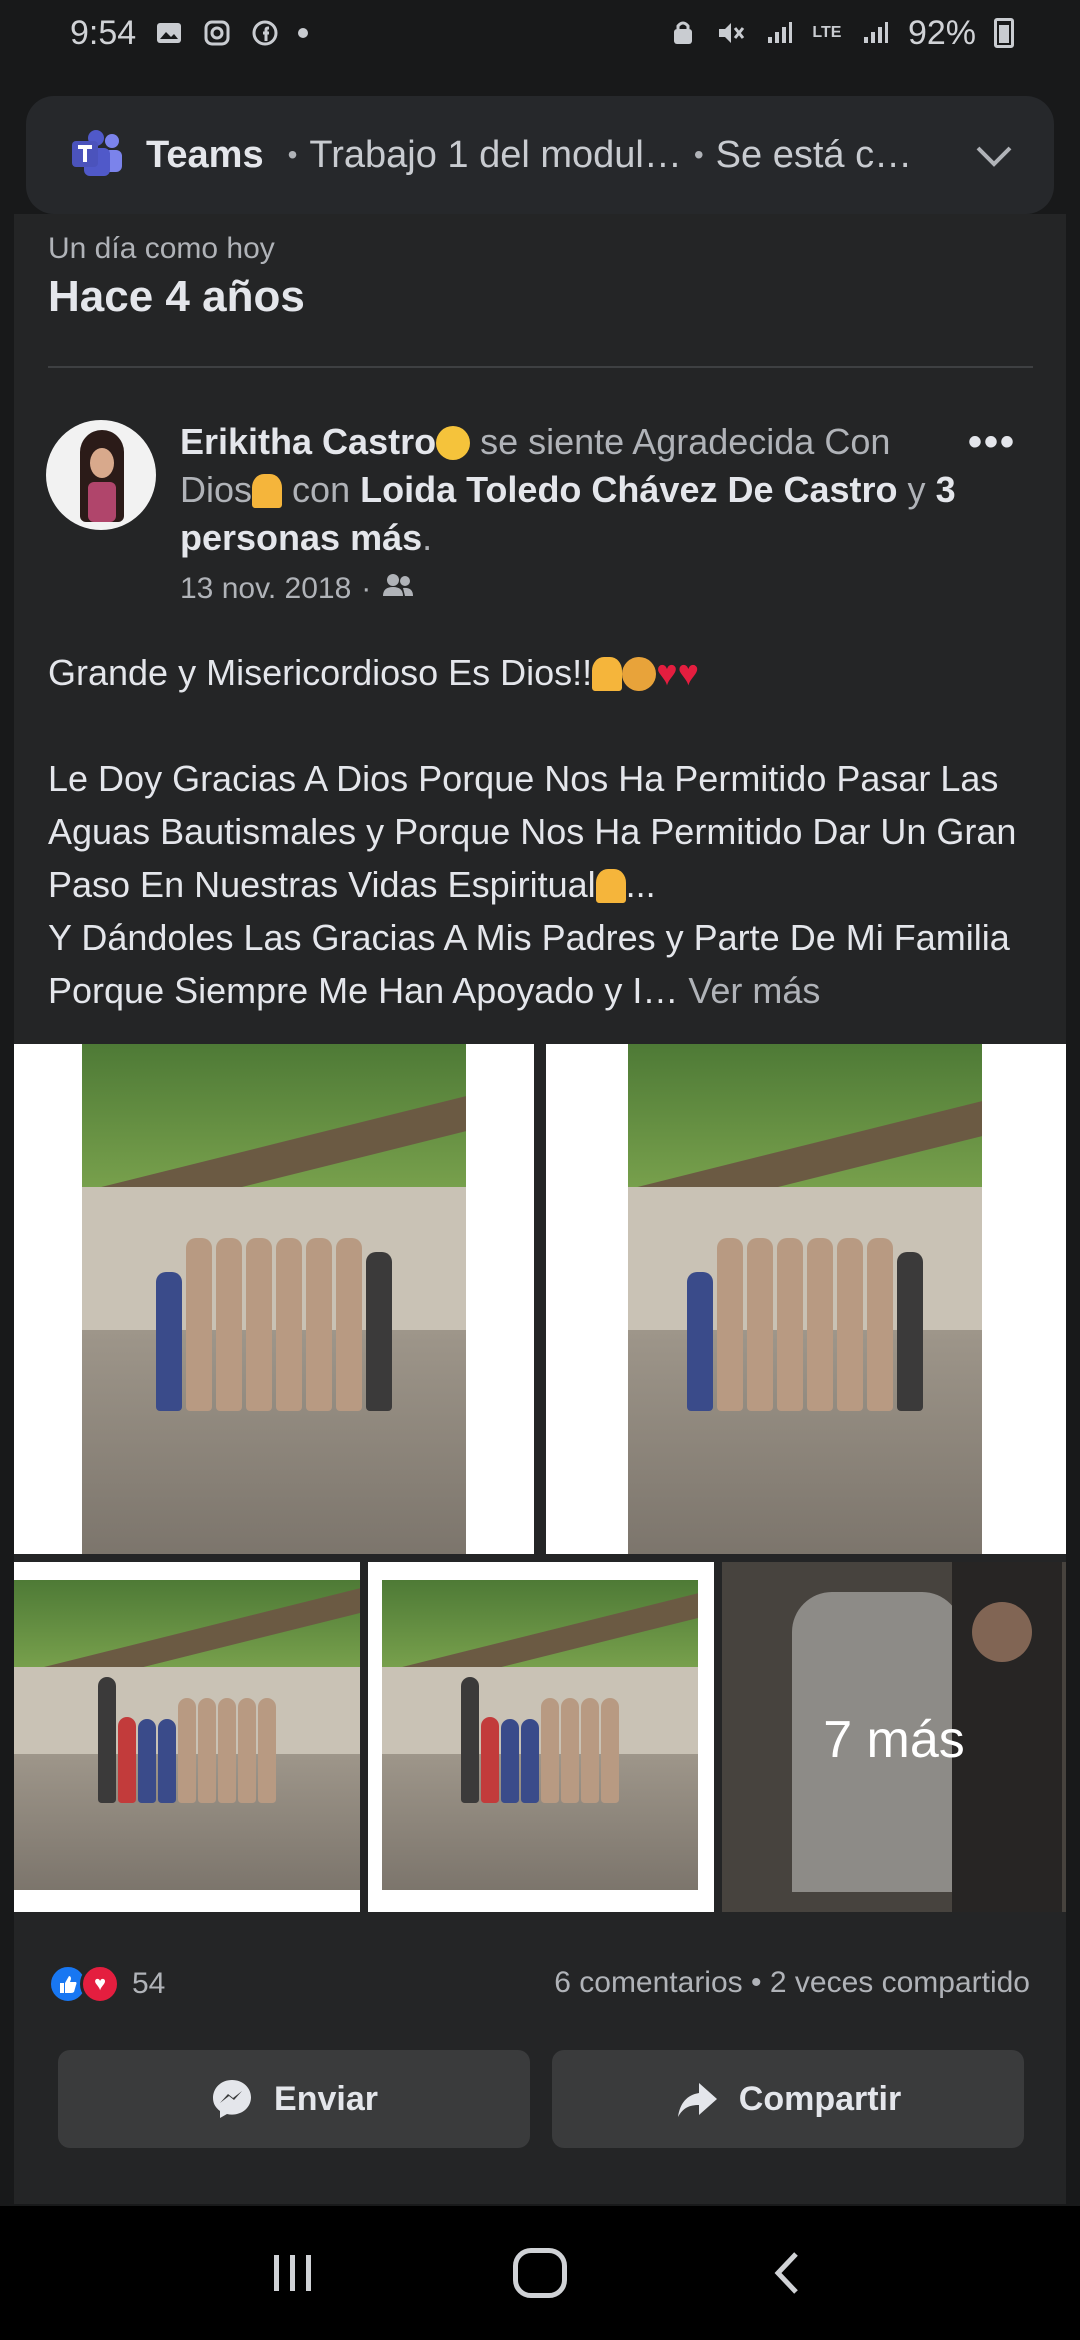 The height and width of the screenshot is (2340, 1080). What do you see at coordinates (308, 441) in the screenshot?
I see `author-name: Erikitha Castro` at bounding box center [308, 441].